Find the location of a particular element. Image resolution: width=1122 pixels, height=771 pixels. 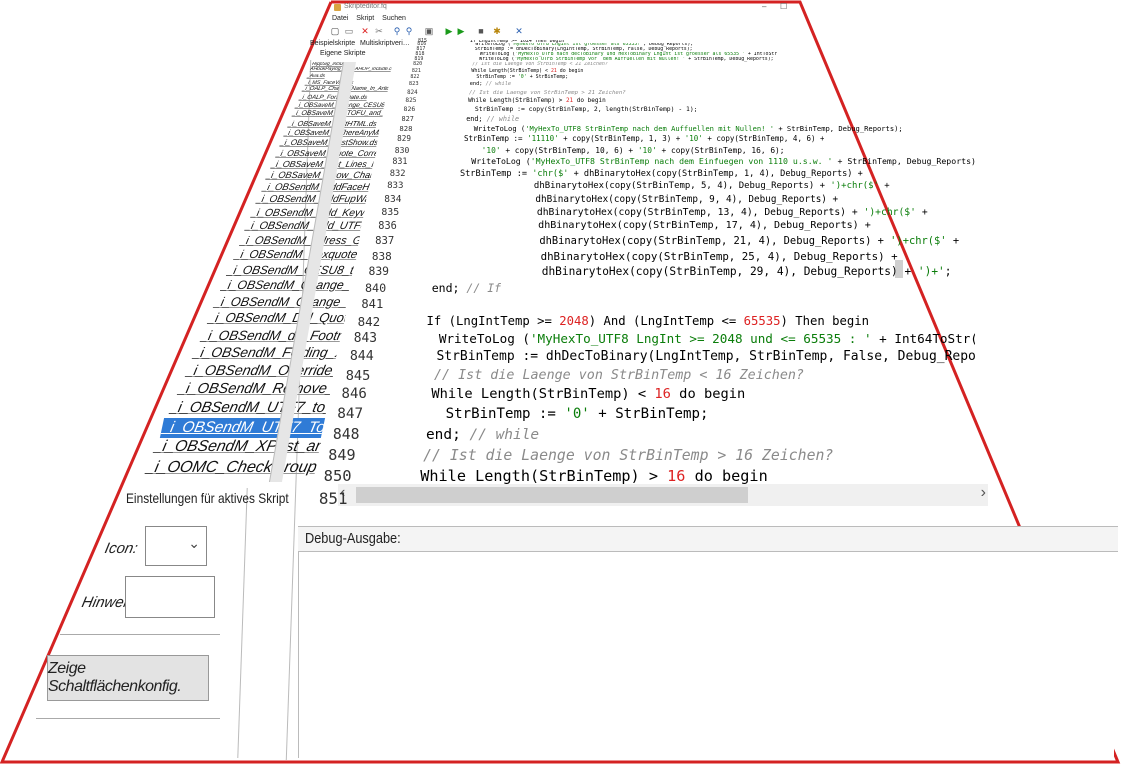

script-list-item: _i_OBSendM_UTF7_To_UTF8_Functions is located at coordinates (243, 427).